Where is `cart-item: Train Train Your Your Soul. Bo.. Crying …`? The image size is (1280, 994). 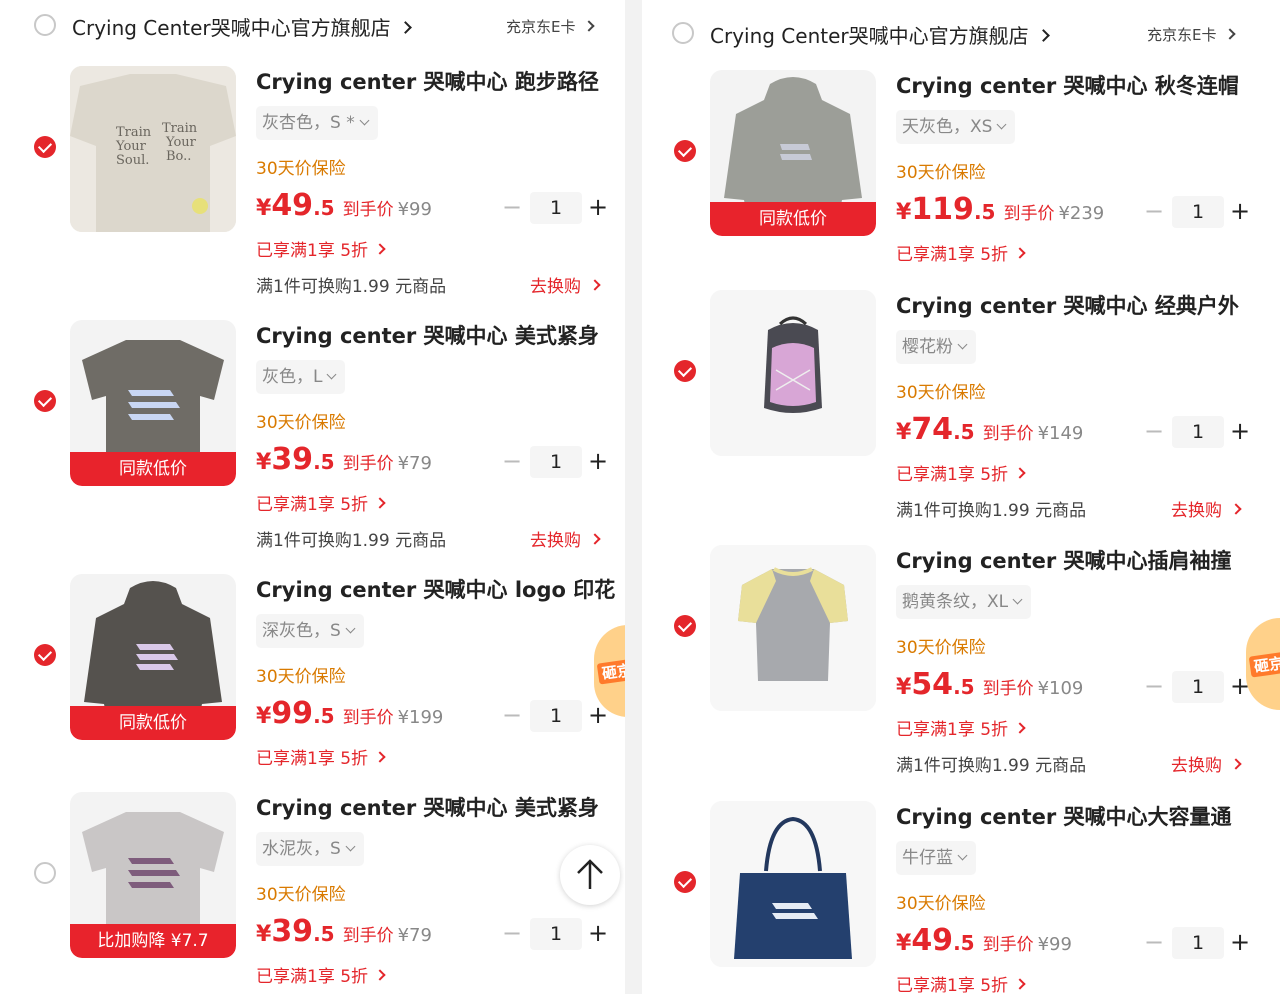 cart-item: Train Train Your Your Soul. Bo.. Crying … is located at coordinates (312, 181).